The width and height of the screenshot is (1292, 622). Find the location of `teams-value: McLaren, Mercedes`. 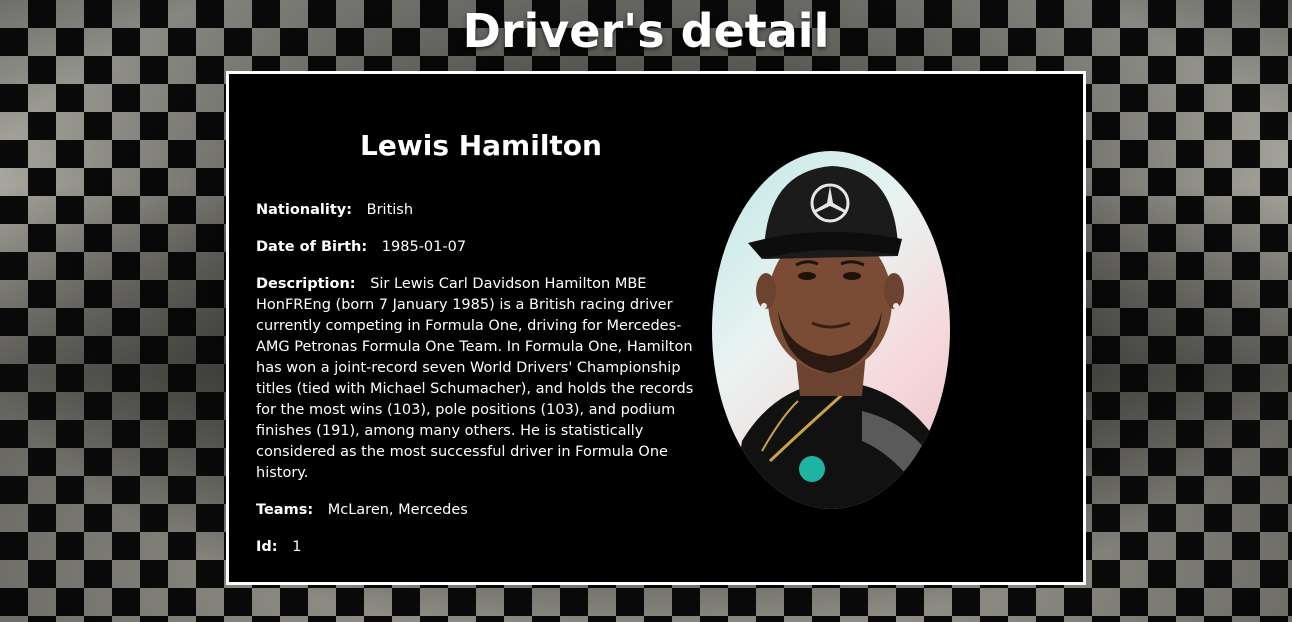

teams-value: McLaren, Mercedes is located at coordinates (397, 510).